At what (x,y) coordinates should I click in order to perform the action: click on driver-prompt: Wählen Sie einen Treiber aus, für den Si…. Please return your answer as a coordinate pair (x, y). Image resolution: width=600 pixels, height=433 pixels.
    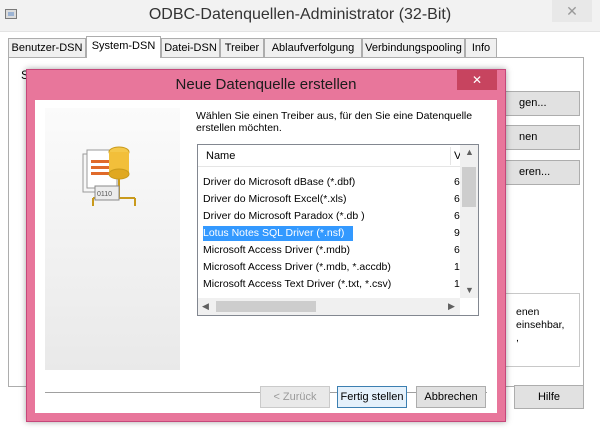
    Looking at the image, I should click on (341, 122).